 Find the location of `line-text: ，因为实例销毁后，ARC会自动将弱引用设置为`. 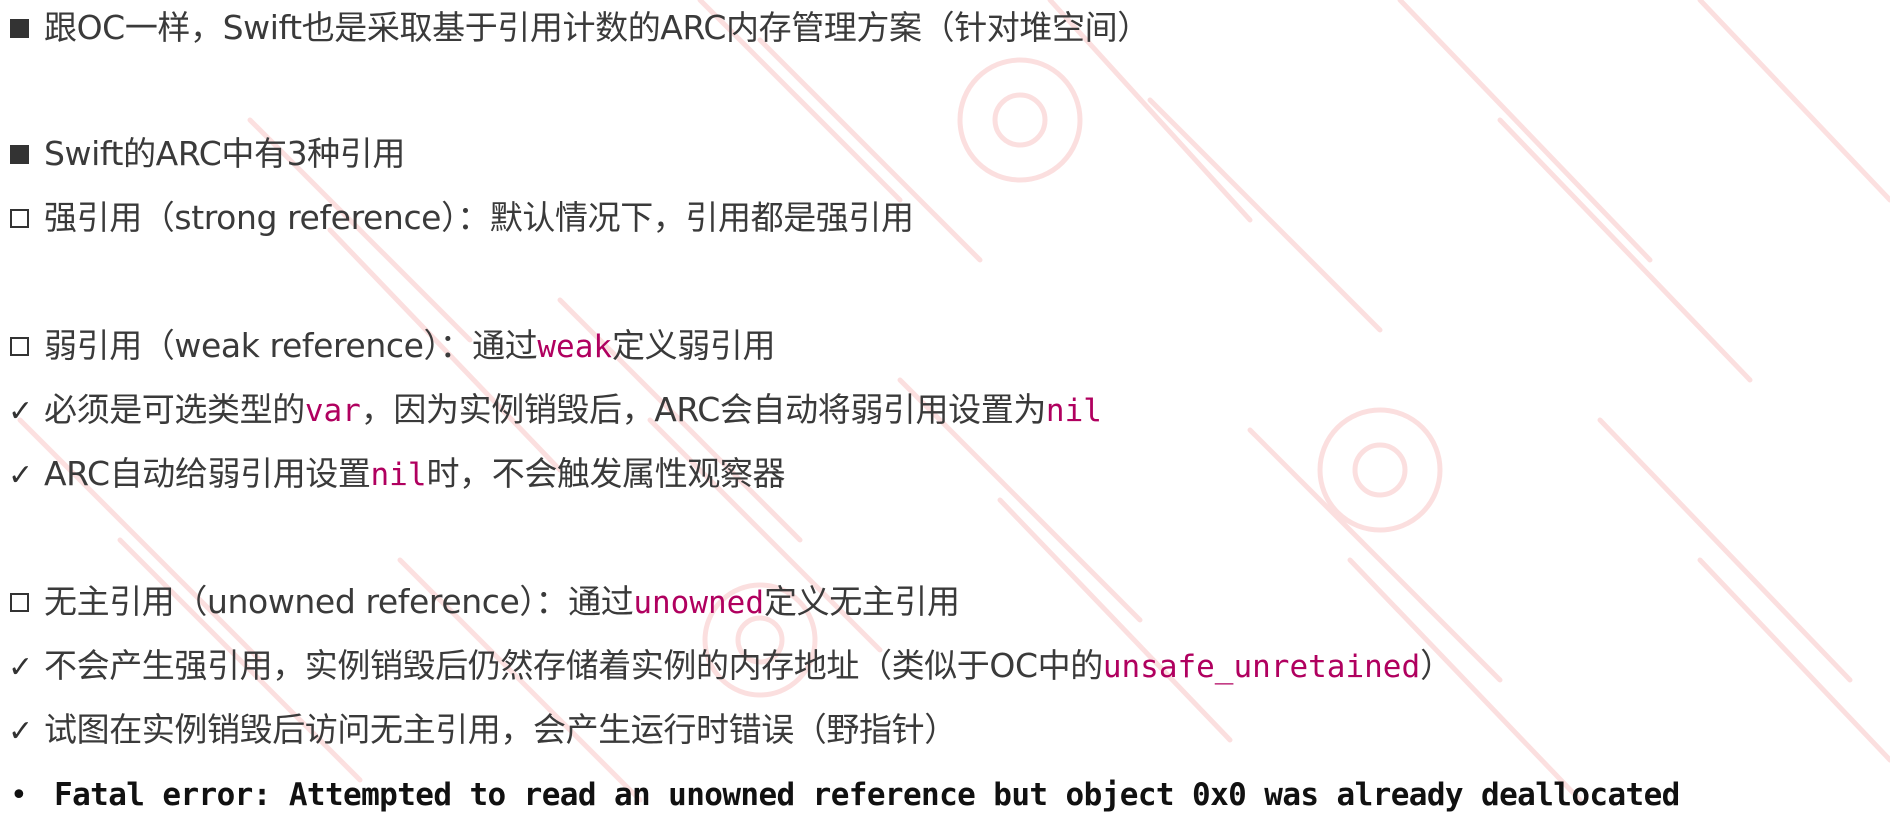

line-text: ，因为实例销毁后，ARC会自动将弱引用设置为 is located at coordinates (703, 409).